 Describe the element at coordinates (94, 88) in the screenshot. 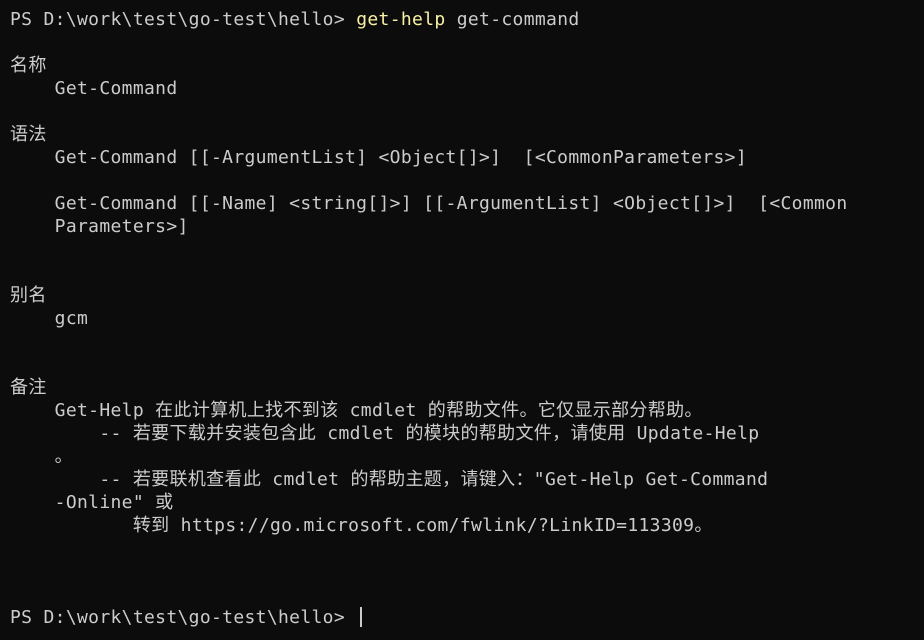

I see `name-value: Get-Command` at that location.